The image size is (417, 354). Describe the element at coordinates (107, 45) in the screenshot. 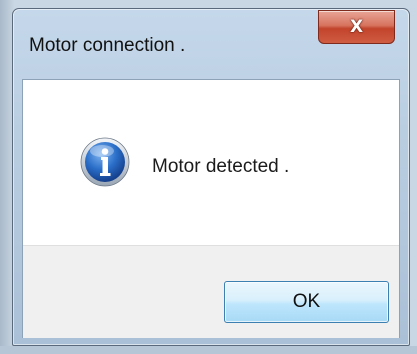

I see `dialog-title: Motor connection .` at that location.